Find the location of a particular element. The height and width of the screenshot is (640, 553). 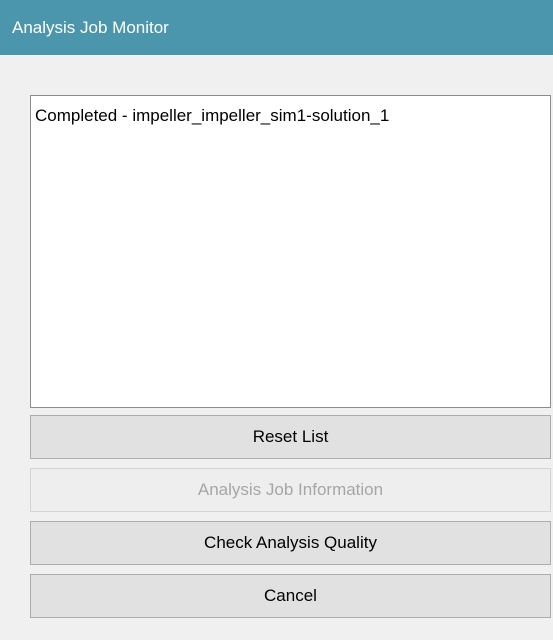

analysis-job-information-button: Analysis Job Information is located at coordinates (290, 490).